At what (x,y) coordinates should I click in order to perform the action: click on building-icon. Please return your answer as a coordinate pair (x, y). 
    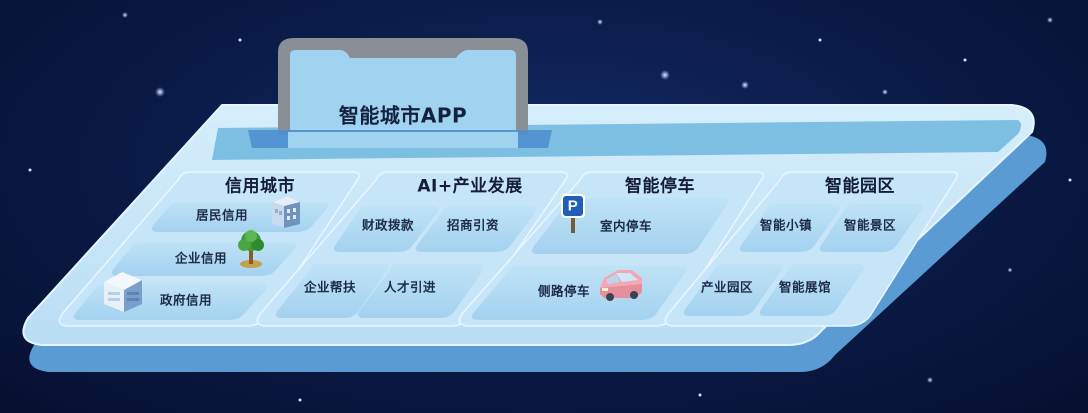
    Looking at the image, I should click on (286, 212).